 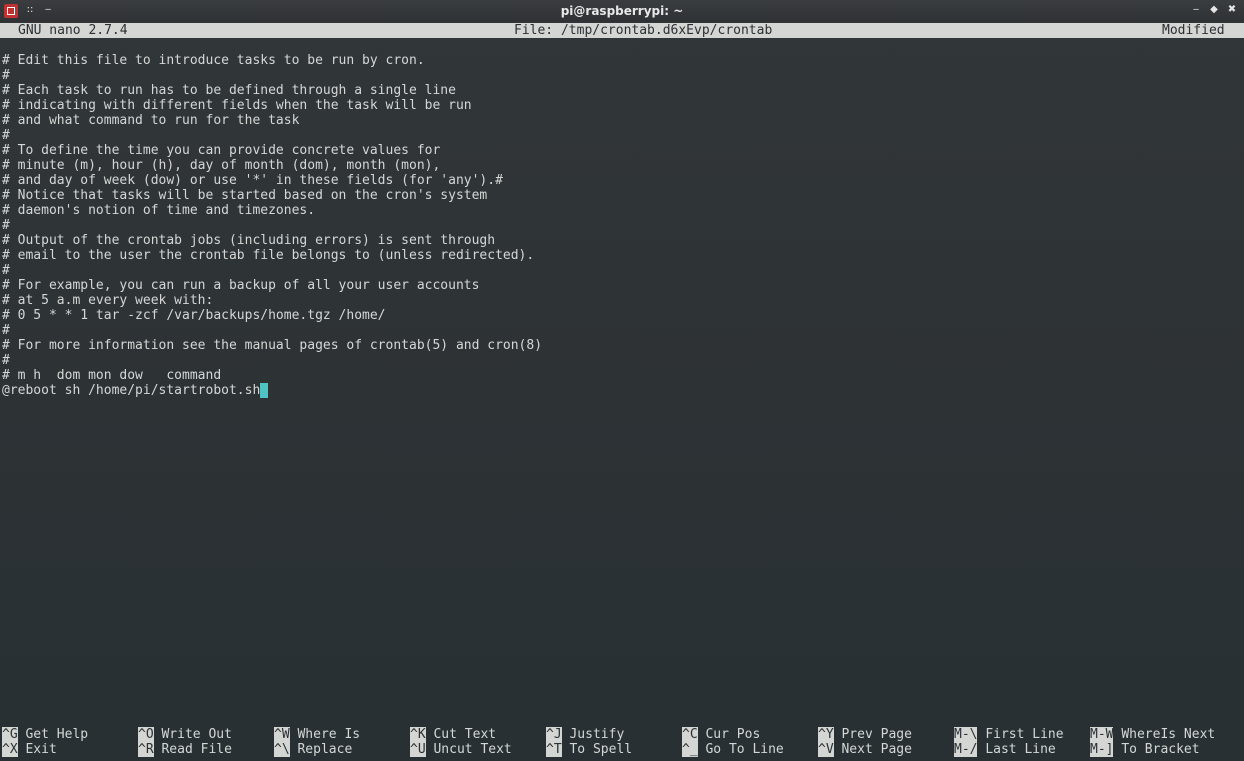 I want to click on shortcut-last-line: M-/ Last Line, so click(x=1005, y=749).